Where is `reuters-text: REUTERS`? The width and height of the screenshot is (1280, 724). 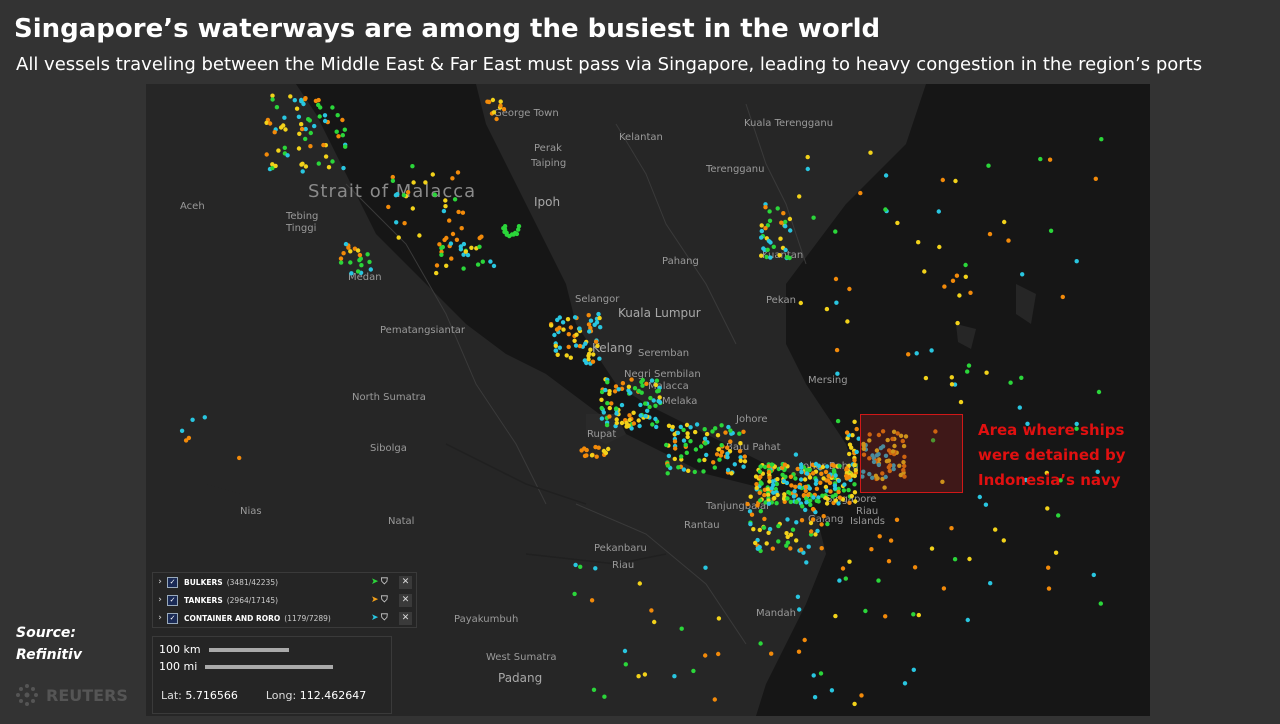 reuters-text: REUTERS is located at coordinates (87, 695).